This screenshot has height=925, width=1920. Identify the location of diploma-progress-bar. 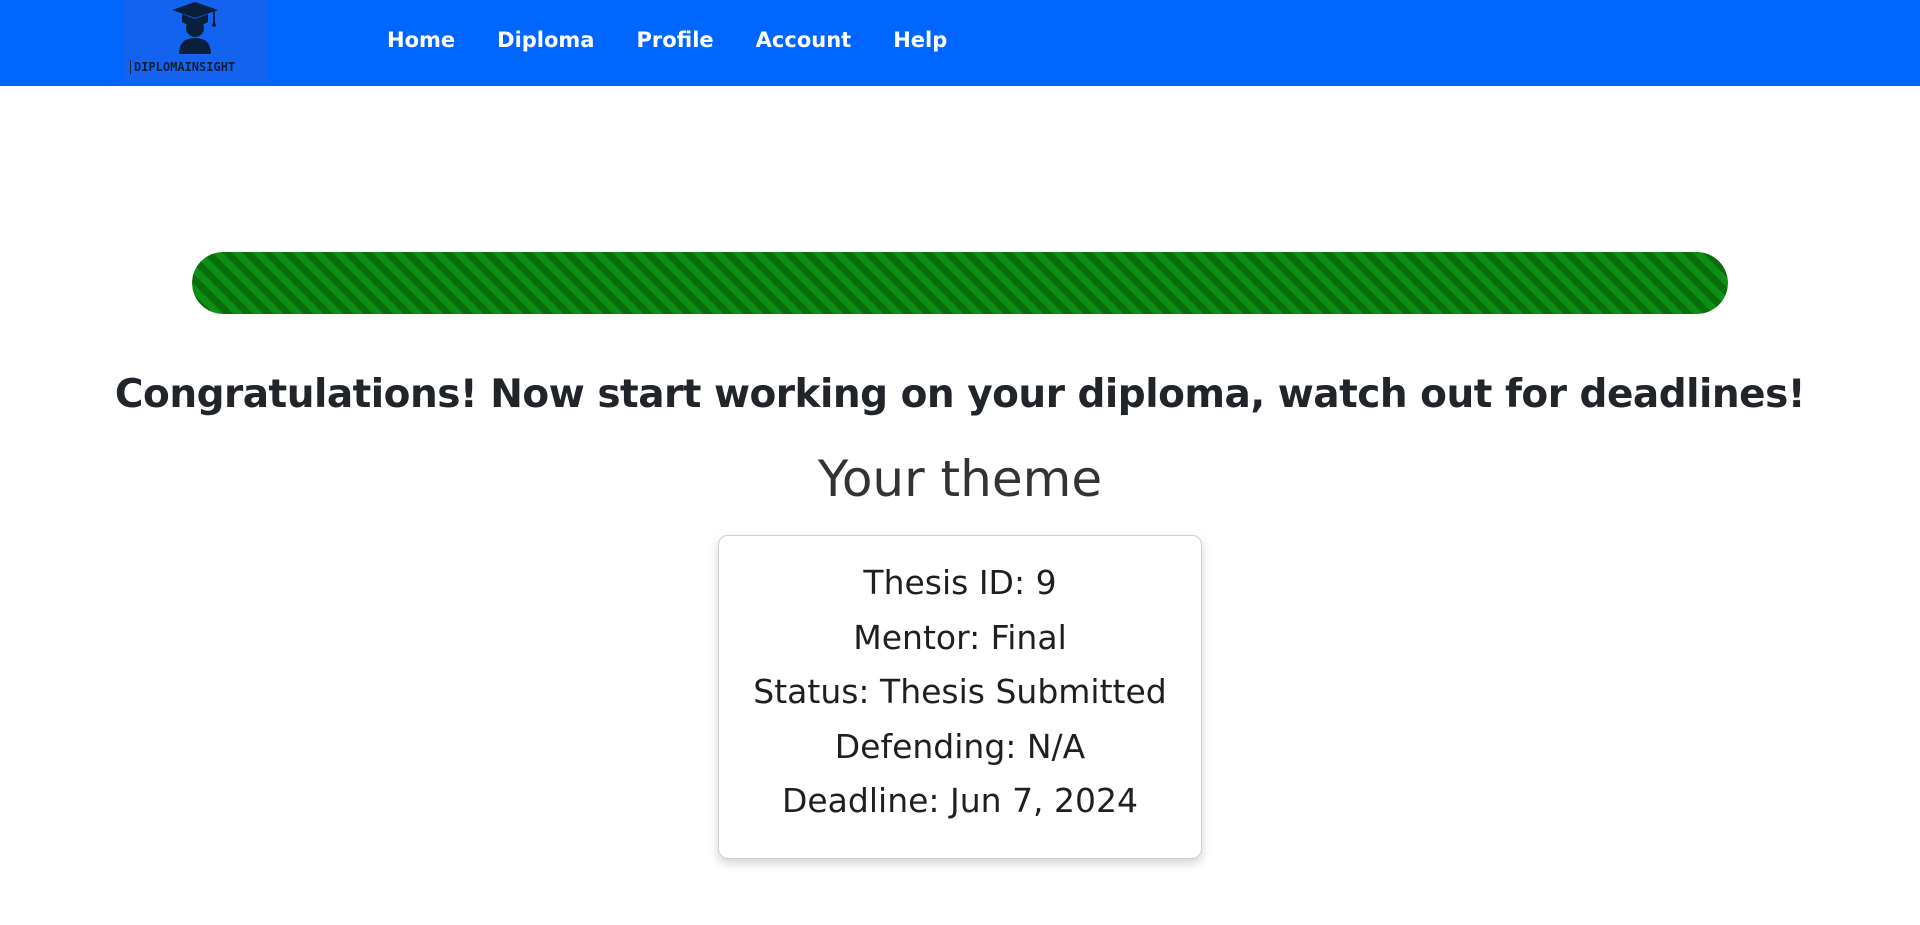
(960, 283).